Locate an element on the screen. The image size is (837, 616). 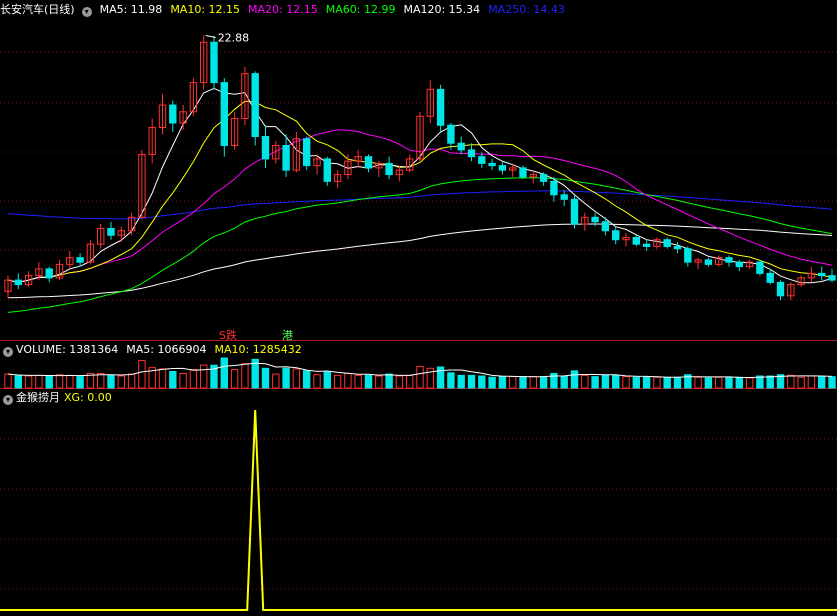
peak-label: 22.88 is located at coordinates (234, 37).